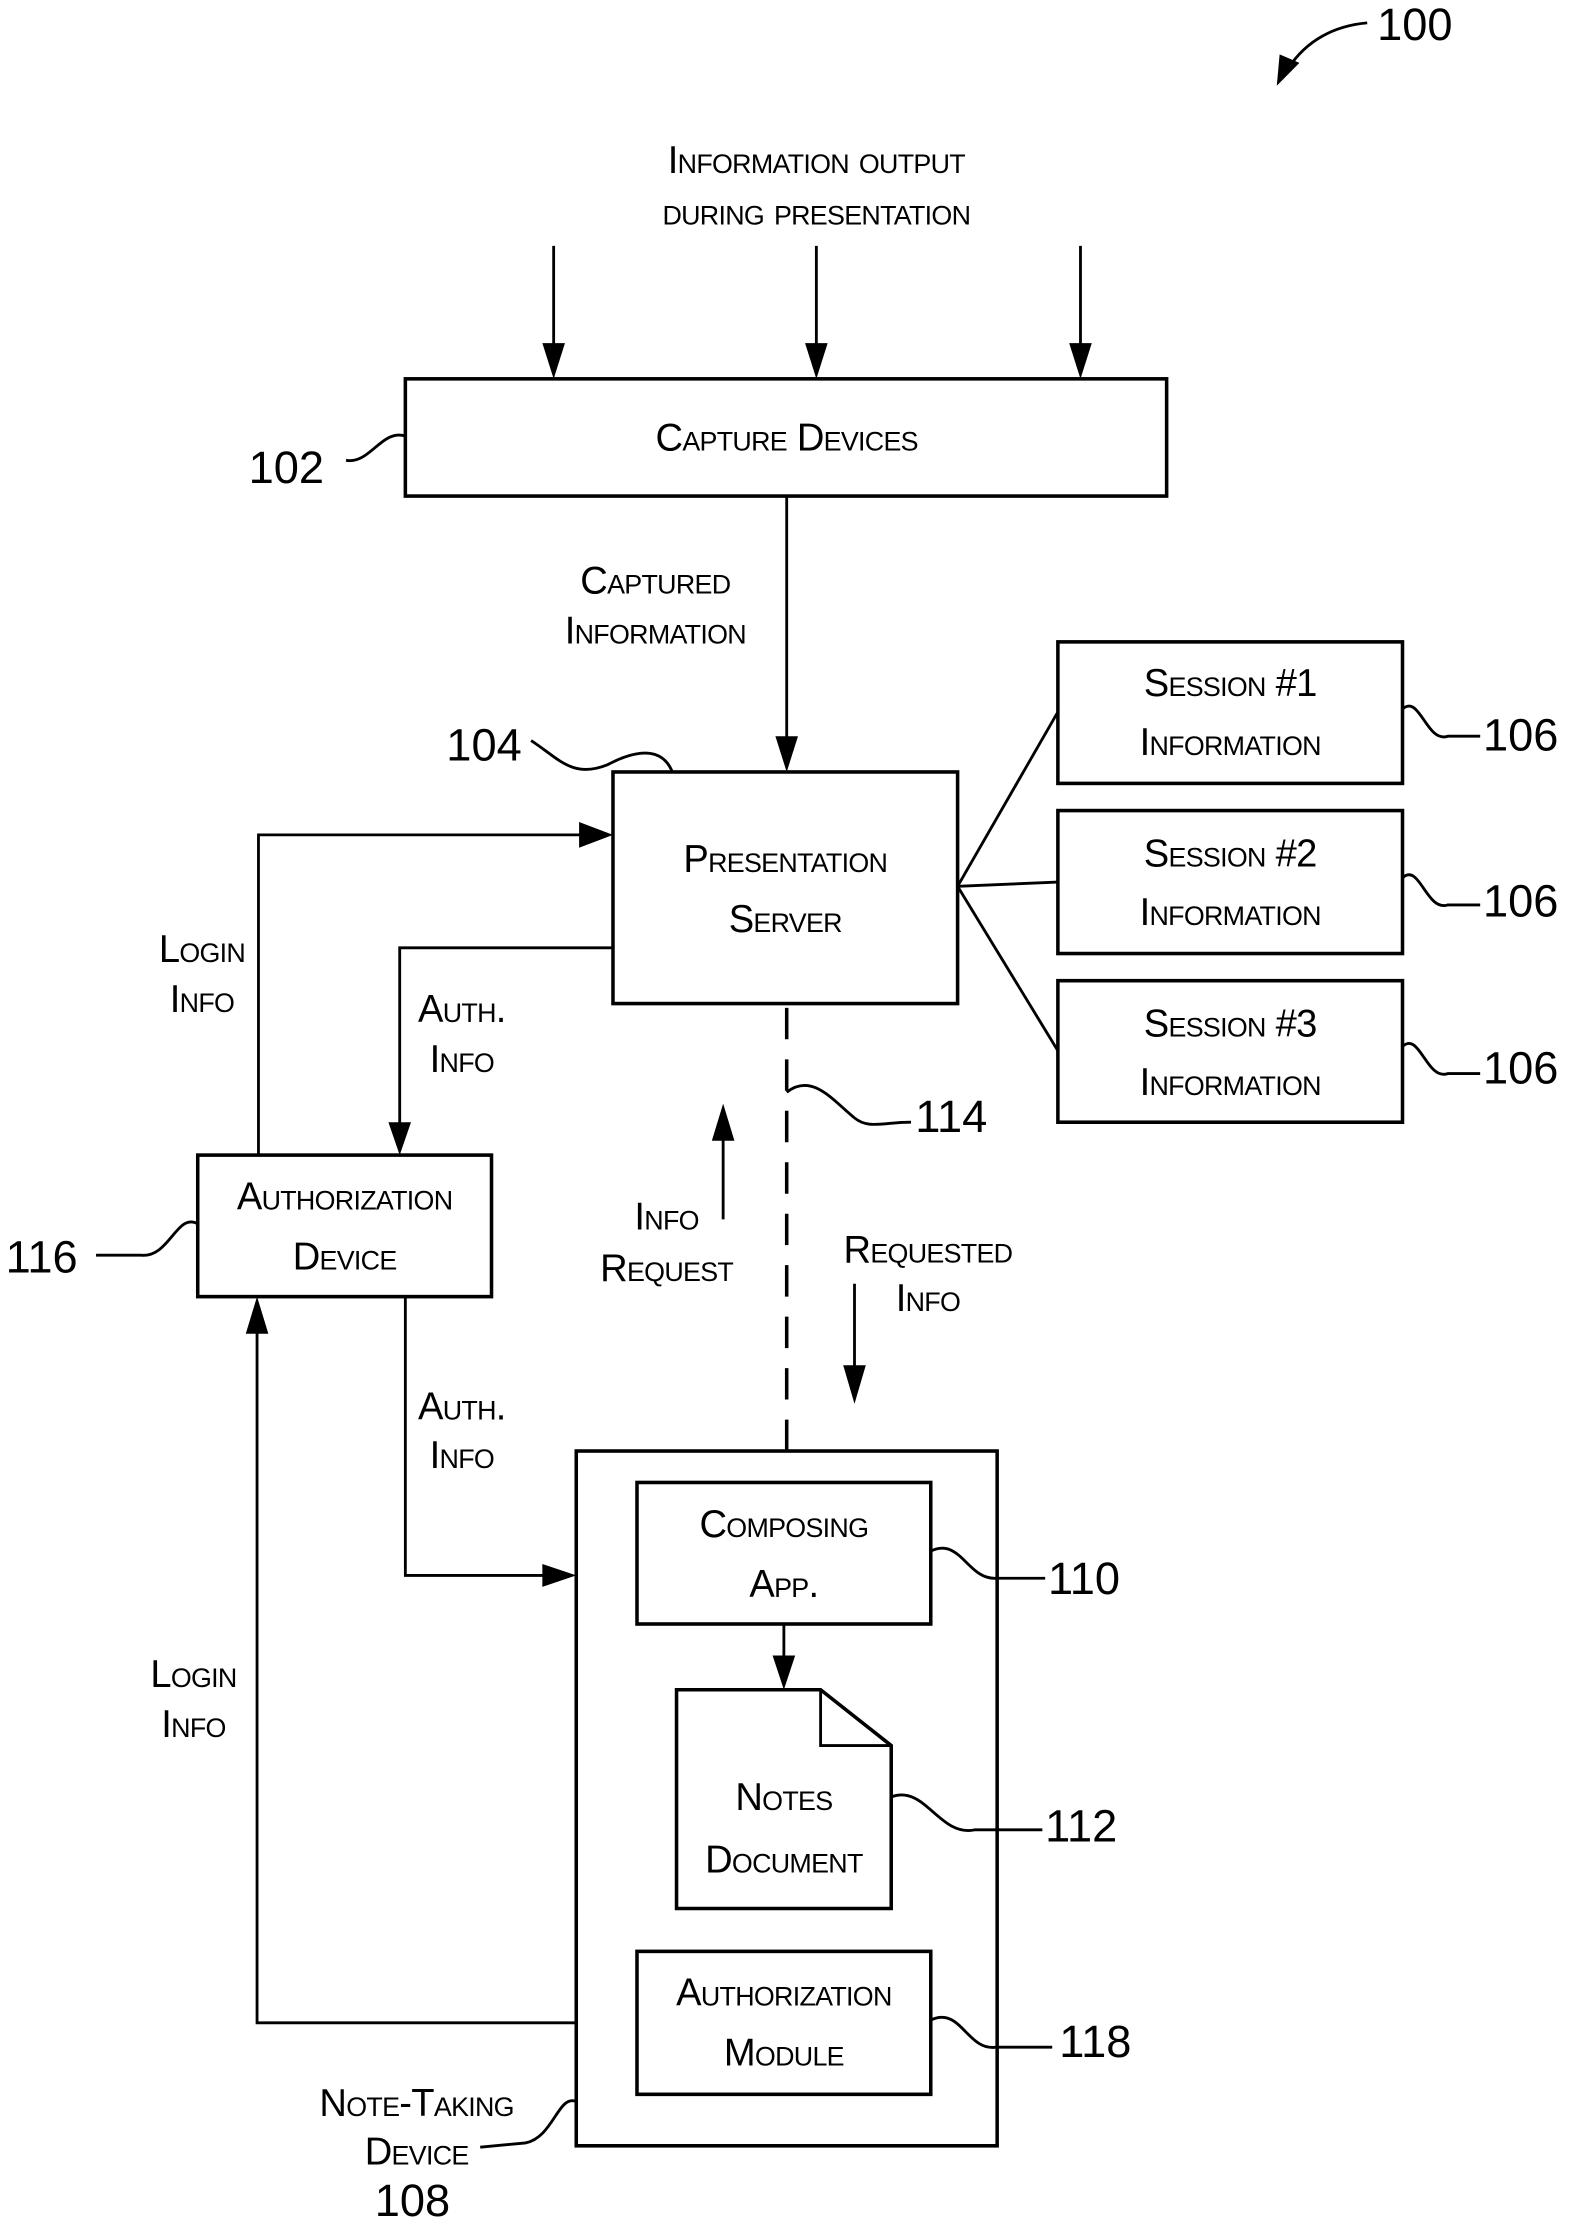 Image resolution: width=1596 pixels, height=2233 pixels. Describe the element at coordinates (1230, 1051) in the screenshot. I see `session-3-box: Session #3 Information` at that location.